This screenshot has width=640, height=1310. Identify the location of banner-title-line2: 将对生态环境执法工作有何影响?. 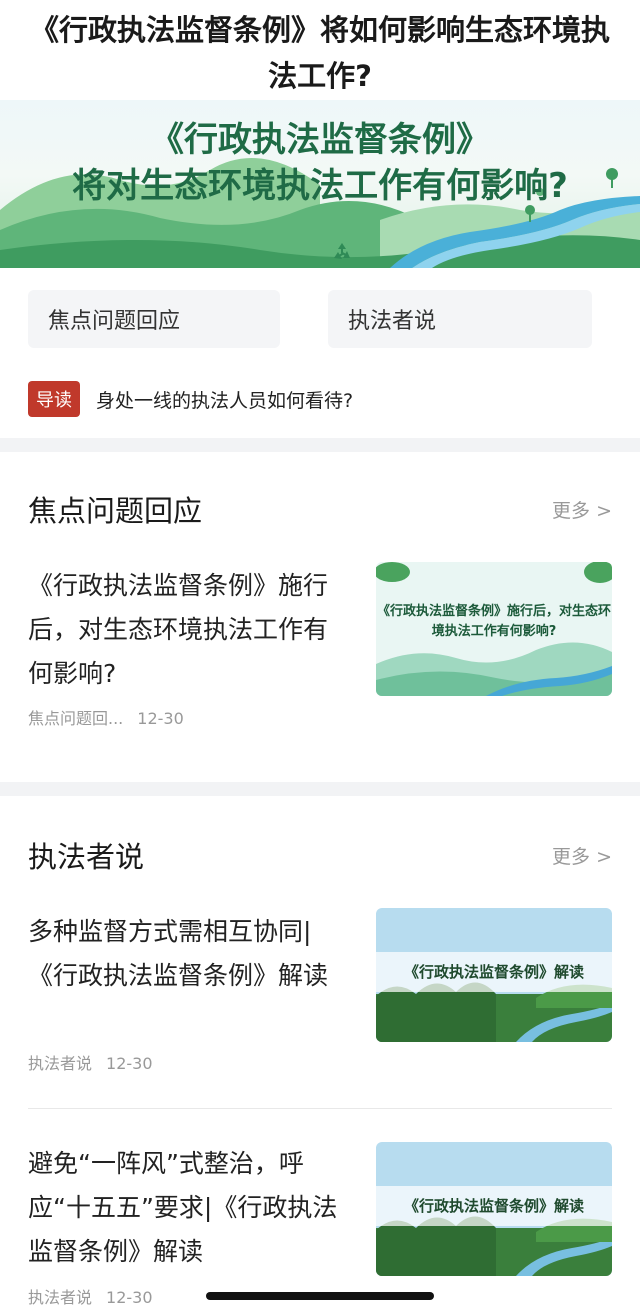
(320, 186).